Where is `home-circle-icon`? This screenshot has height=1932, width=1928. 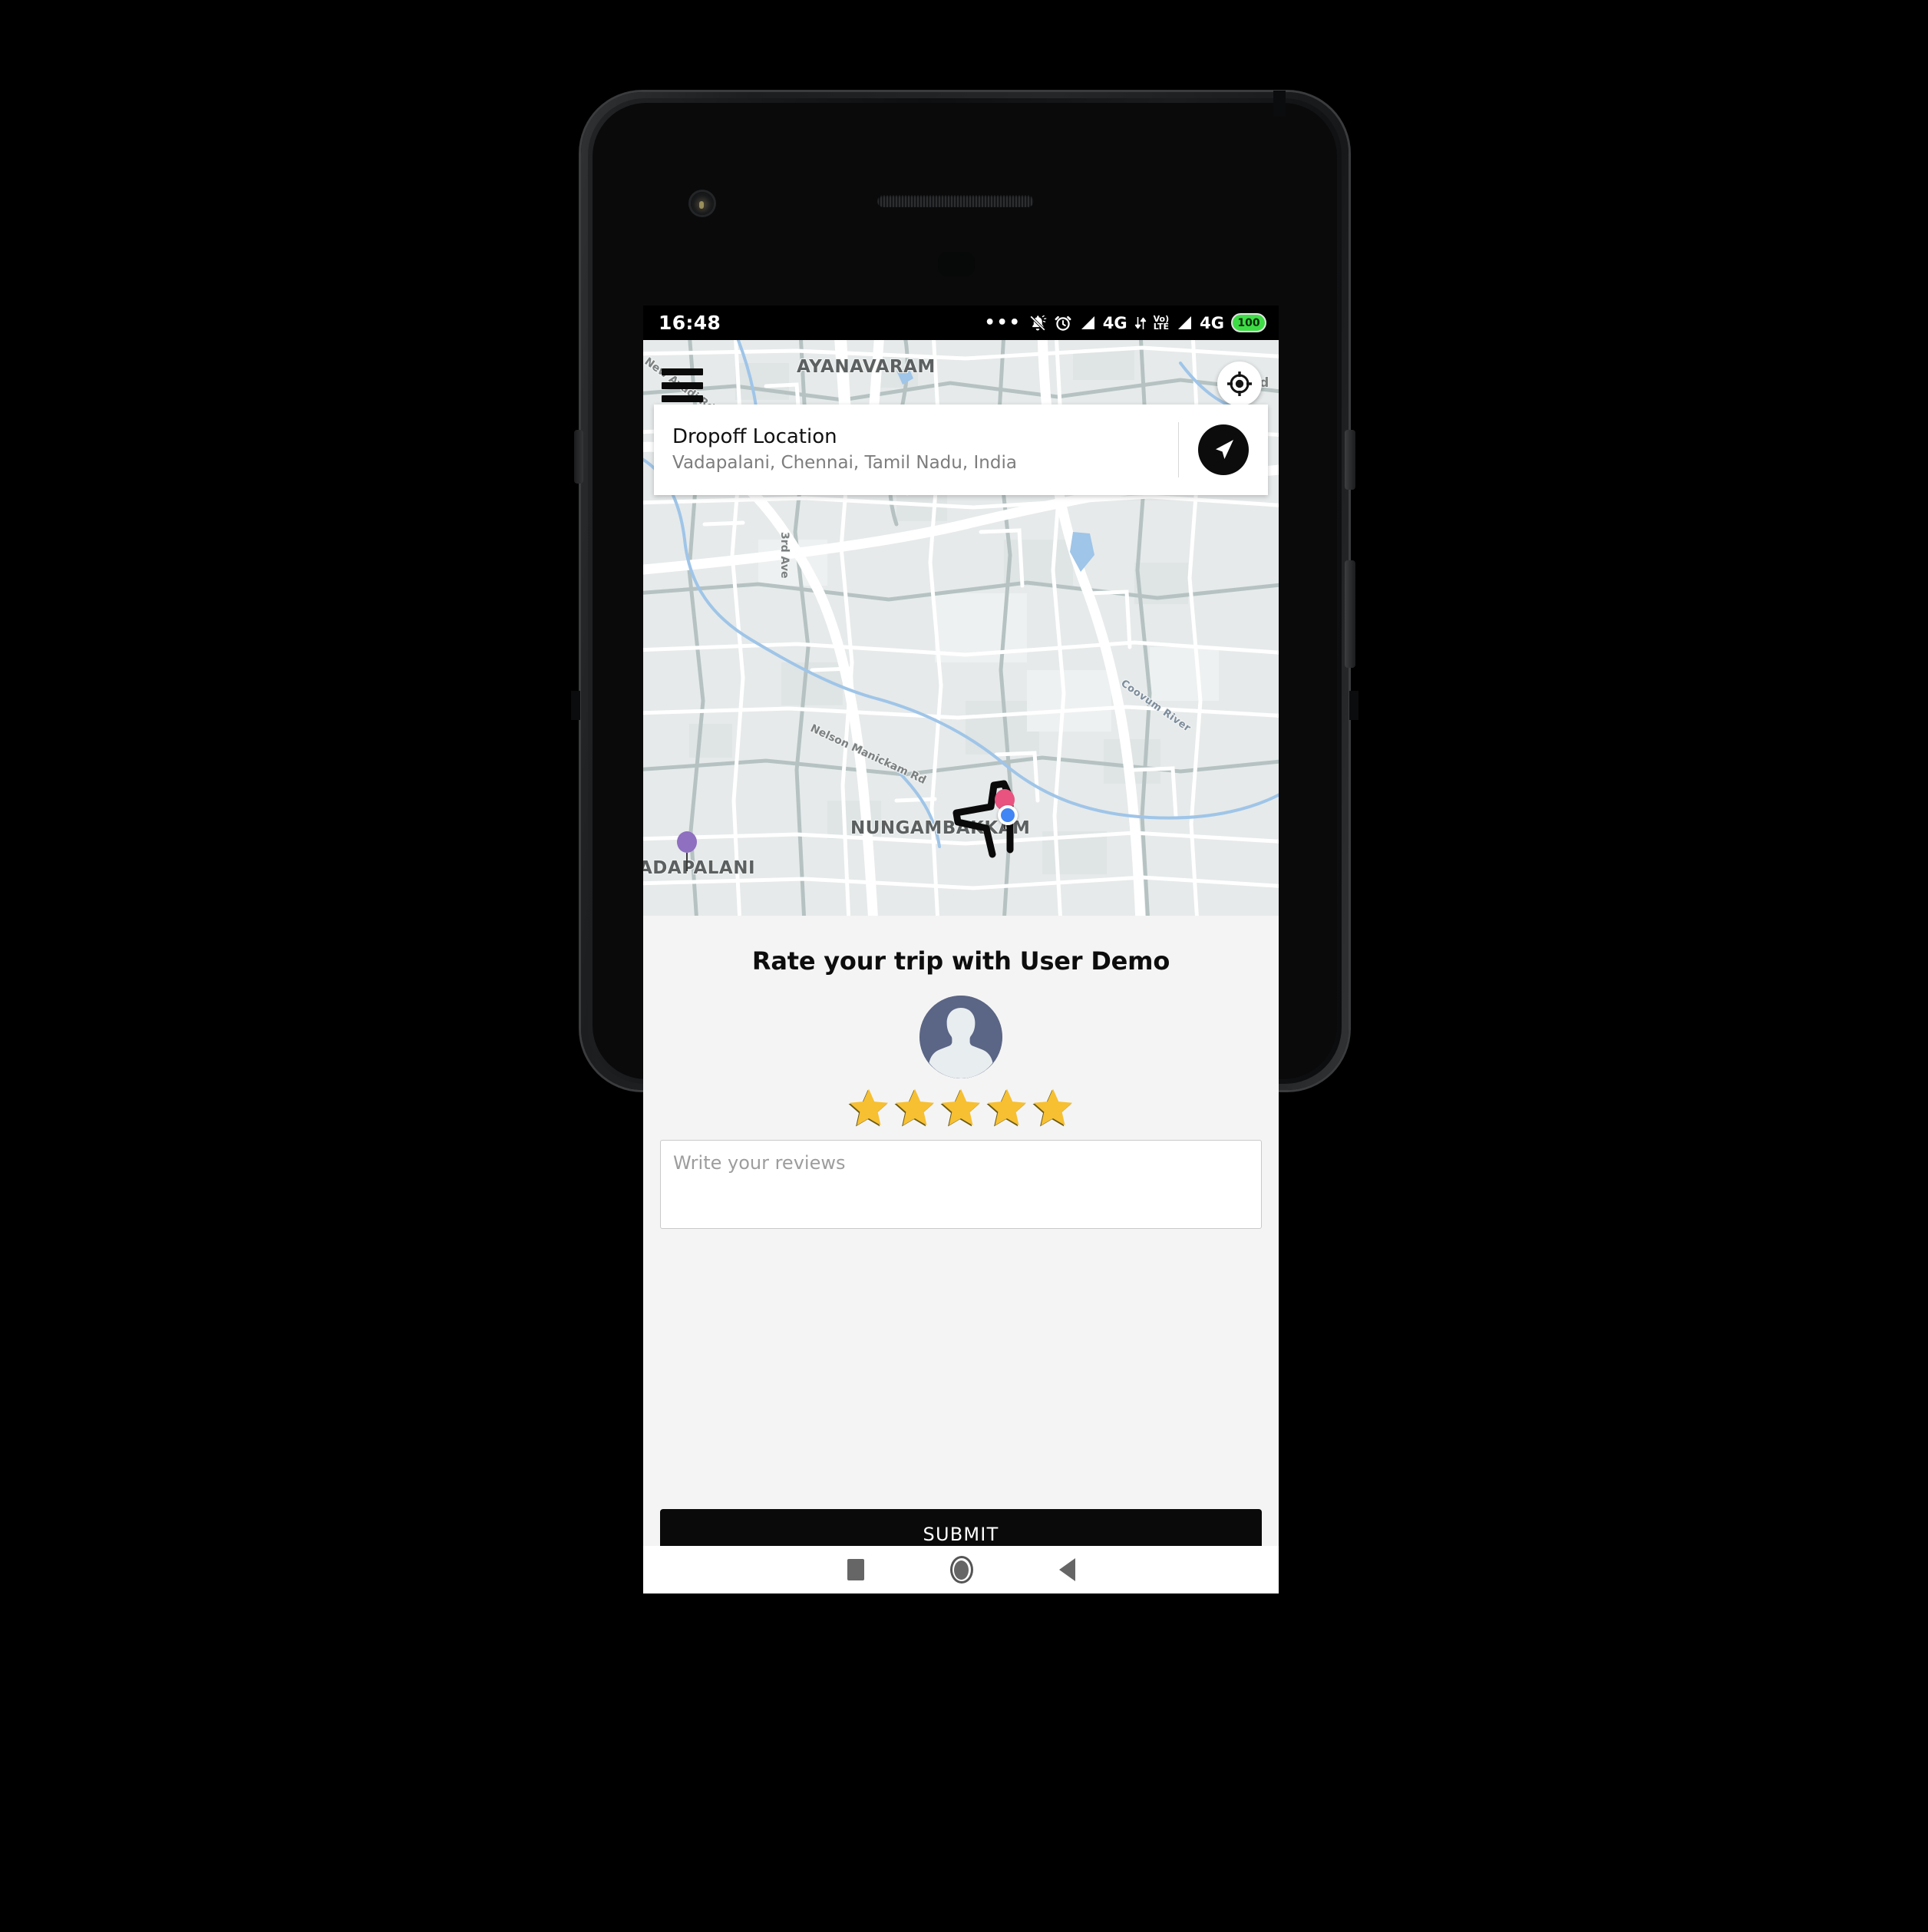
home-circle-icon is located at coordinates (961, 1570).